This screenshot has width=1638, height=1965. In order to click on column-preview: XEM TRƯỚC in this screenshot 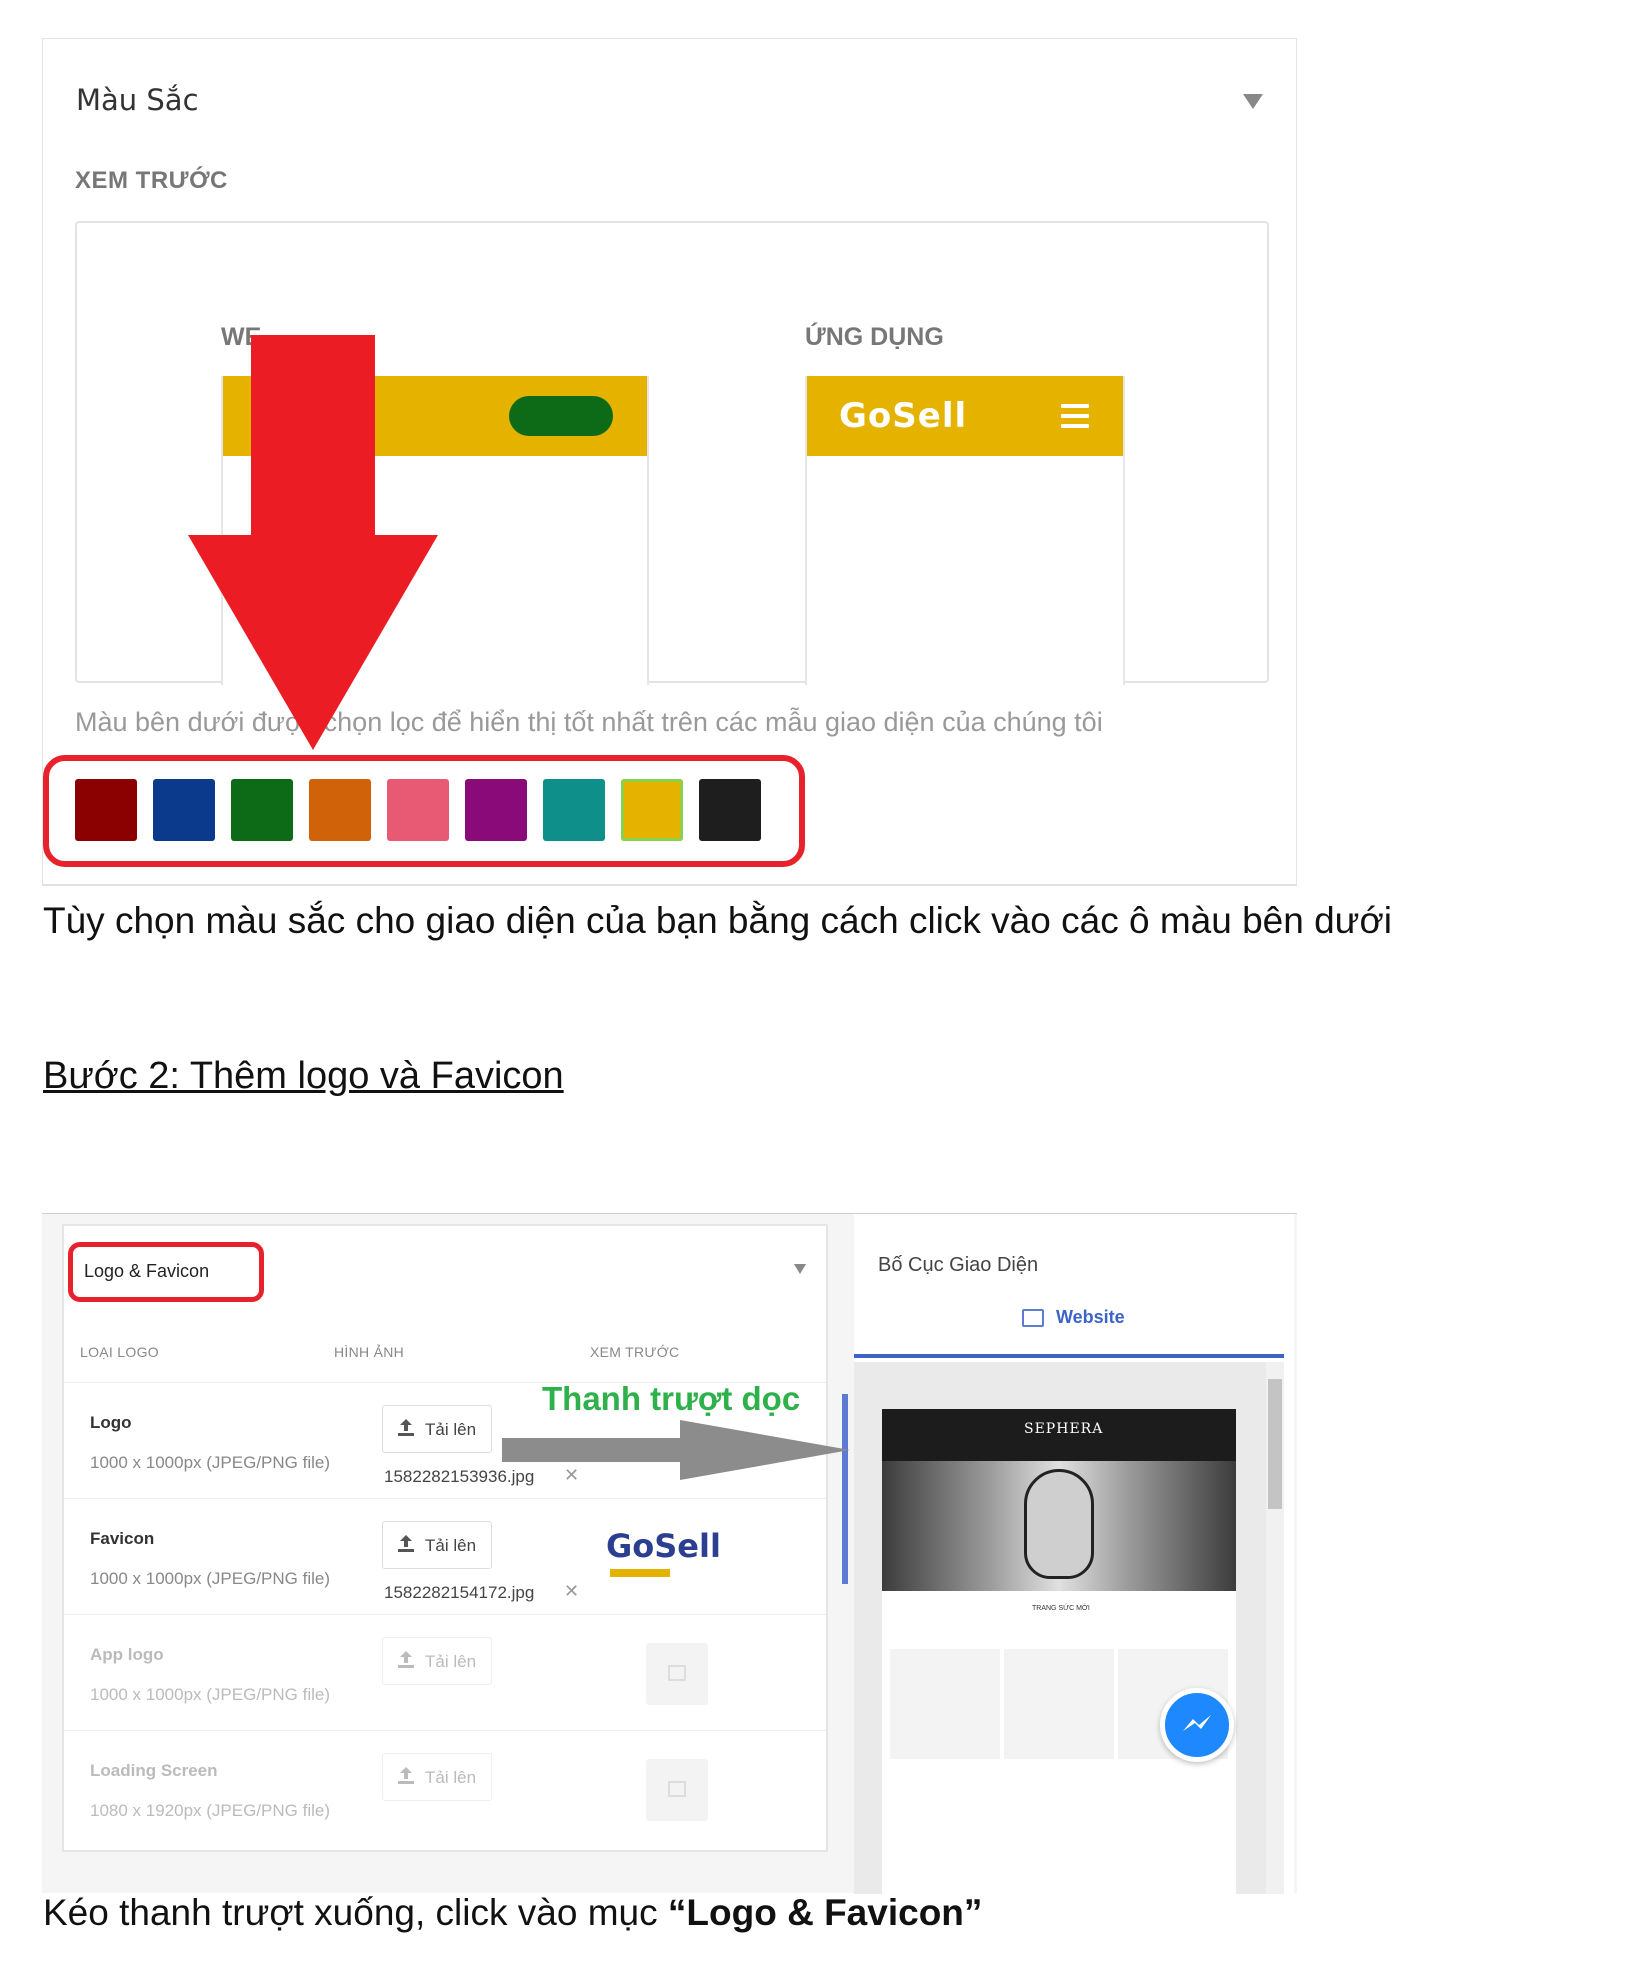, I will do `click(635, 1352)`.